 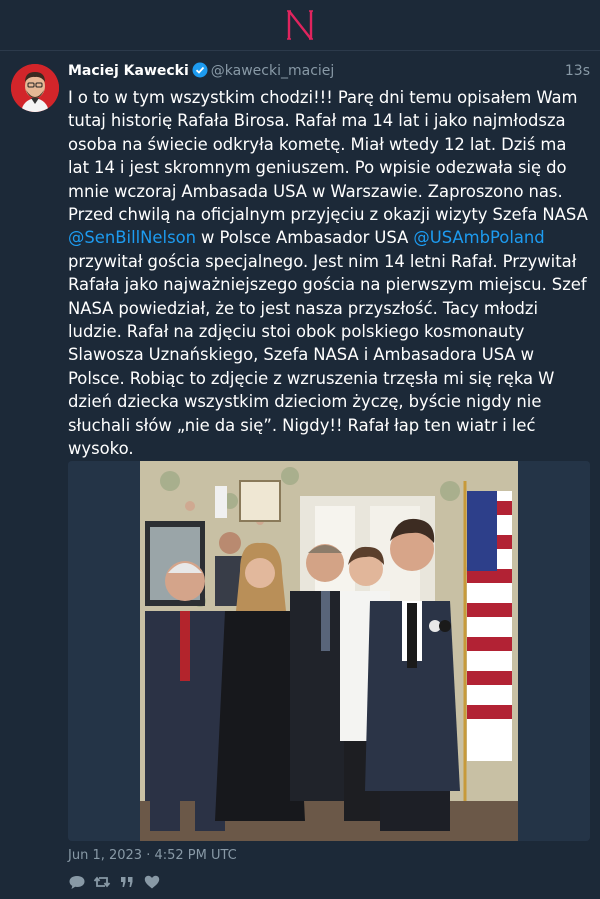 I want to click on author-name: Maciej Kawecki, so click(x=128, y=71).